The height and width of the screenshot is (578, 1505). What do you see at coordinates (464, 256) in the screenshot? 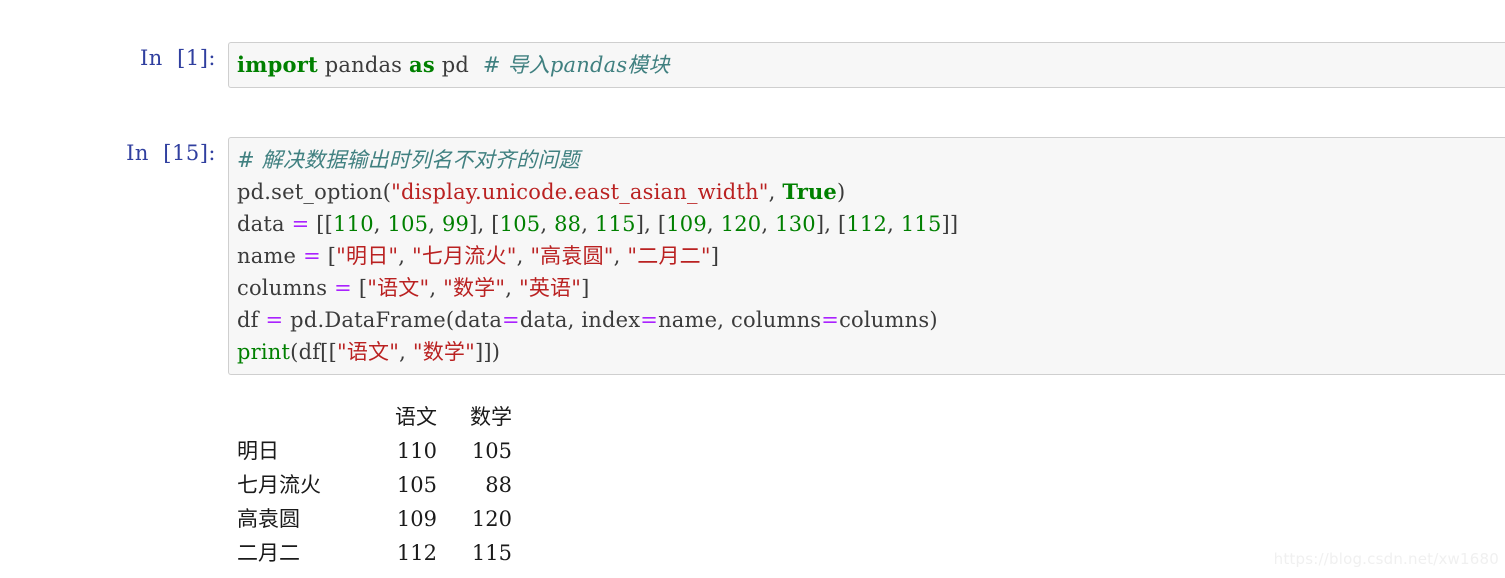
I see `code-token-str: "七月流火"` at bounding box center [464, 256].